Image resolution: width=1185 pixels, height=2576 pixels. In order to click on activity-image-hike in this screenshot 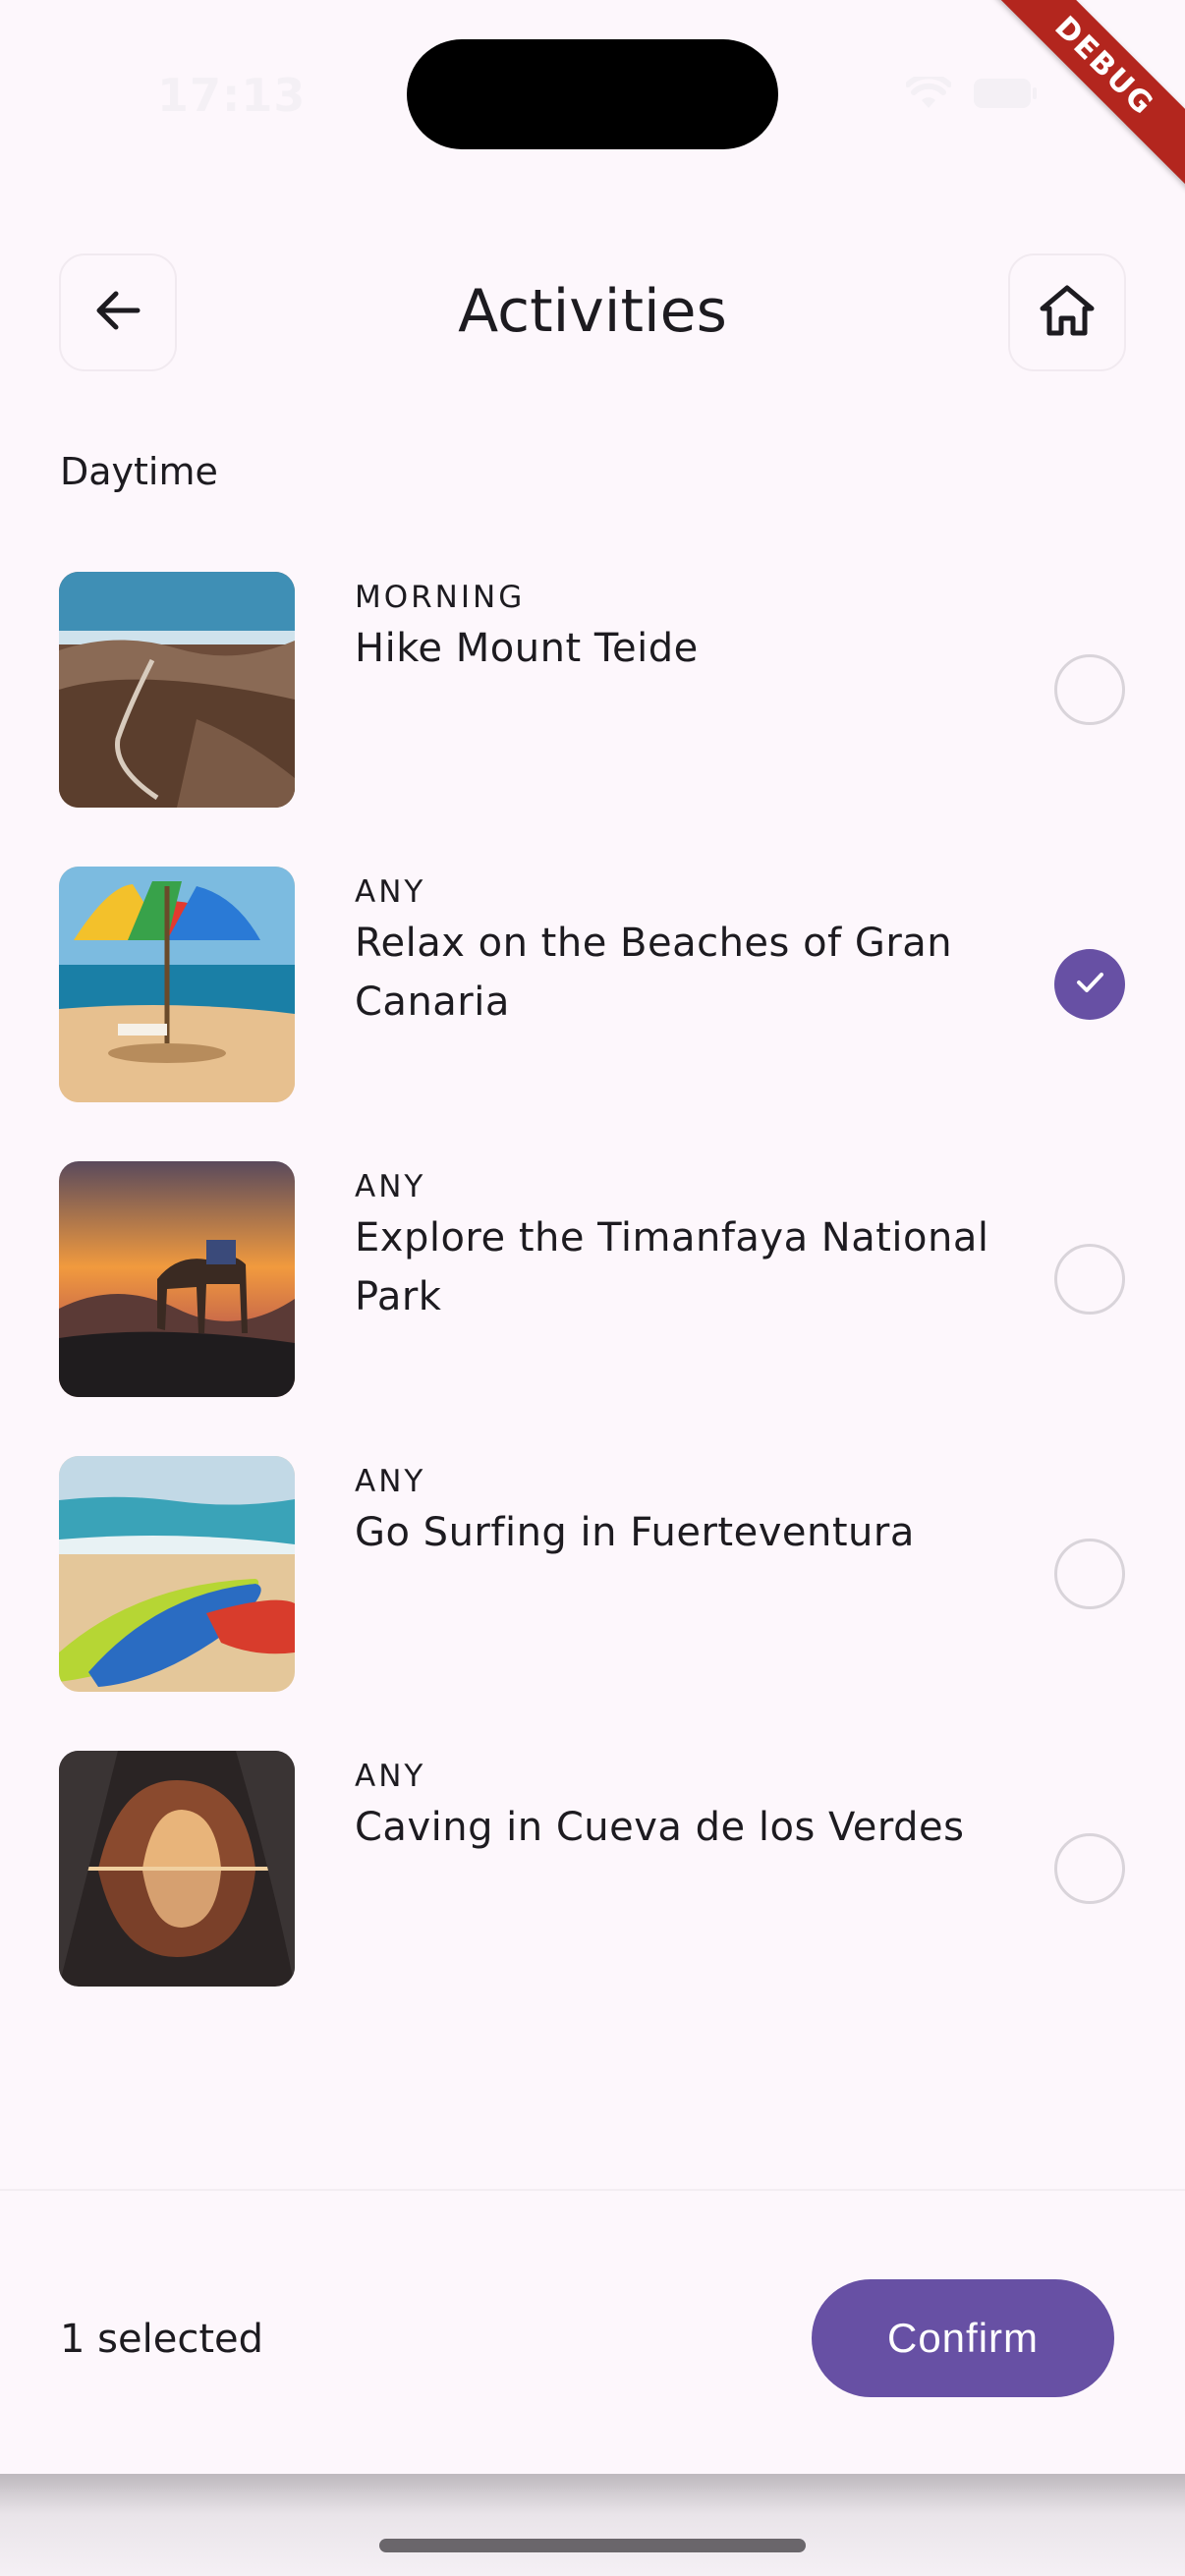, I will do `click(177, 690)`.